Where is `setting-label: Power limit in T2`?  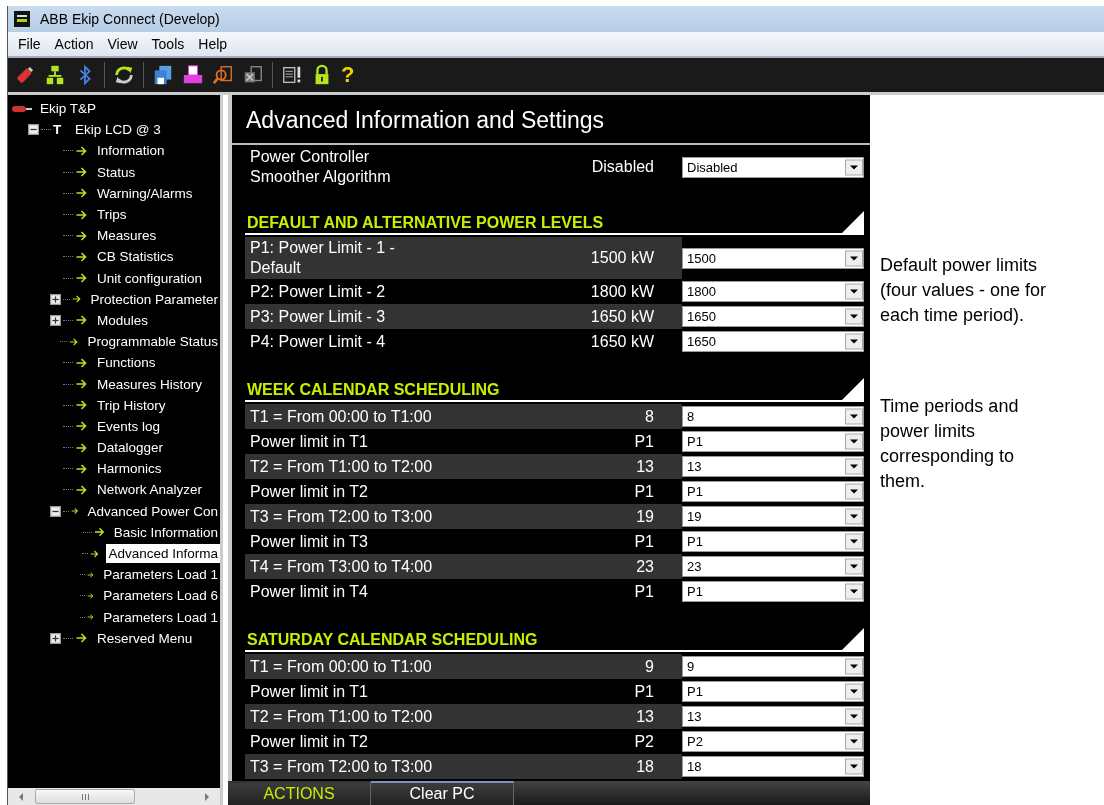 setting-label: Power limit in T2 is located at coordinates (309, 491).